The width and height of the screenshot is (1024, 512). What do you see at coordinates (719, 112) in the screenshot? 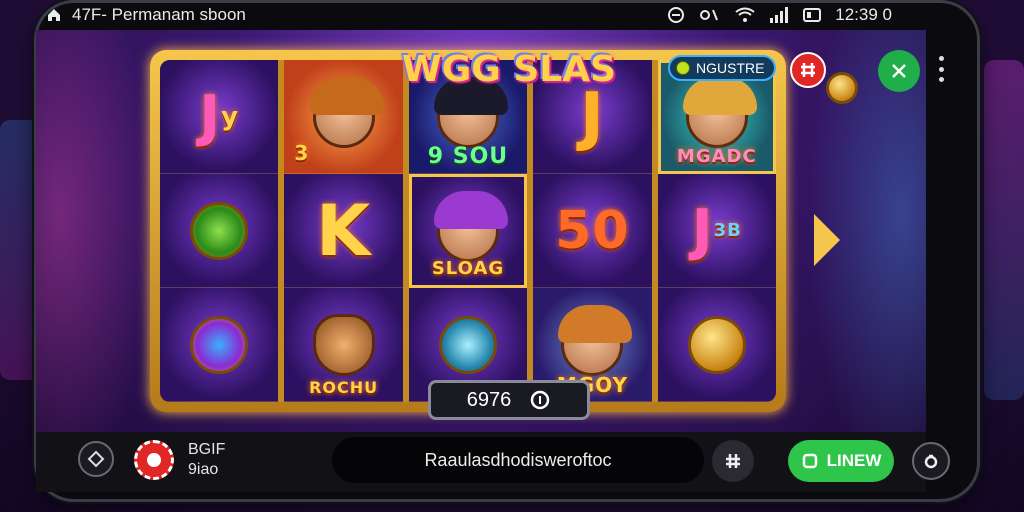
I see `girl-face-icon` at bounding box center [719, 112].